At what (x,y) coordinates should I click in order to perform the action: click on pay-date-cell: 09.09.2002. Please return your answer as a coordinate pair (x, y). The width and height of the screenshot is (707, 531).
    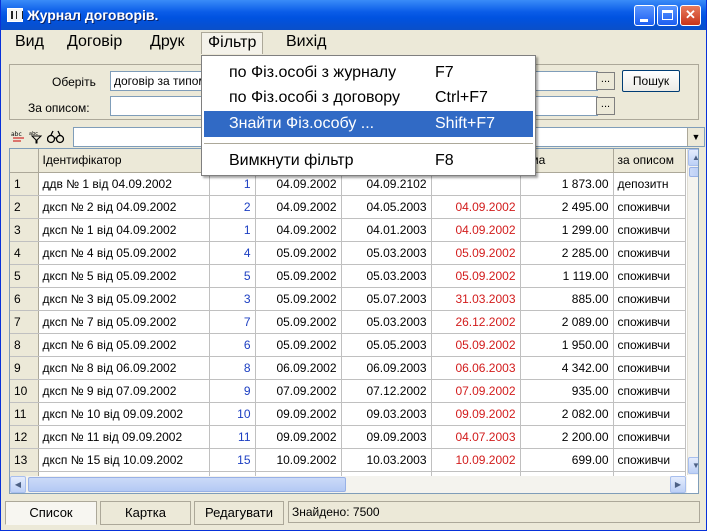
    Looking at the image, I should click on (476, 414).